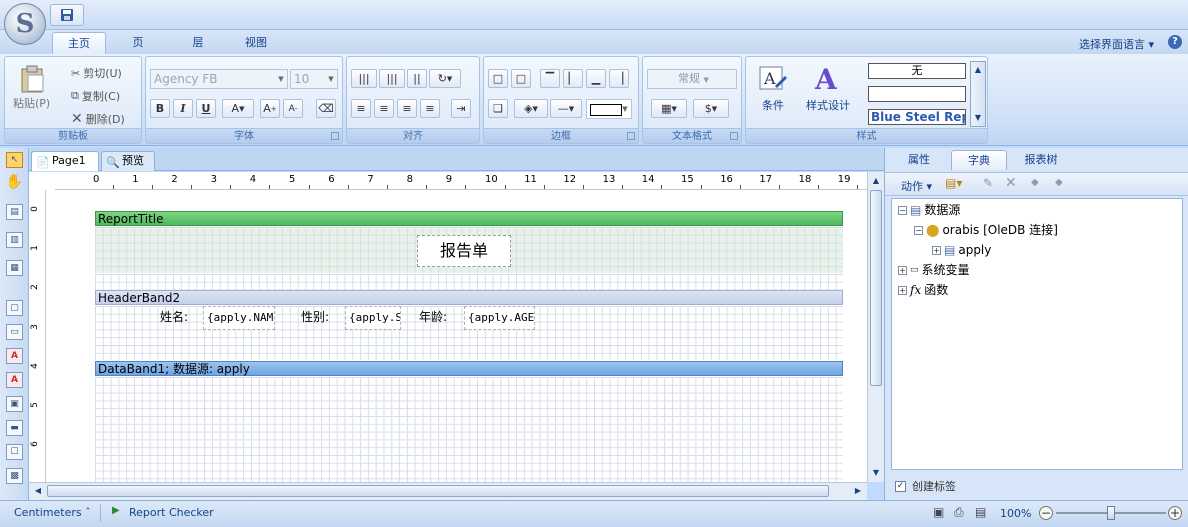  Describe the element at coordinates (980, 512) in the screenshot. I see `web-layout-icon: ▤` at that location.